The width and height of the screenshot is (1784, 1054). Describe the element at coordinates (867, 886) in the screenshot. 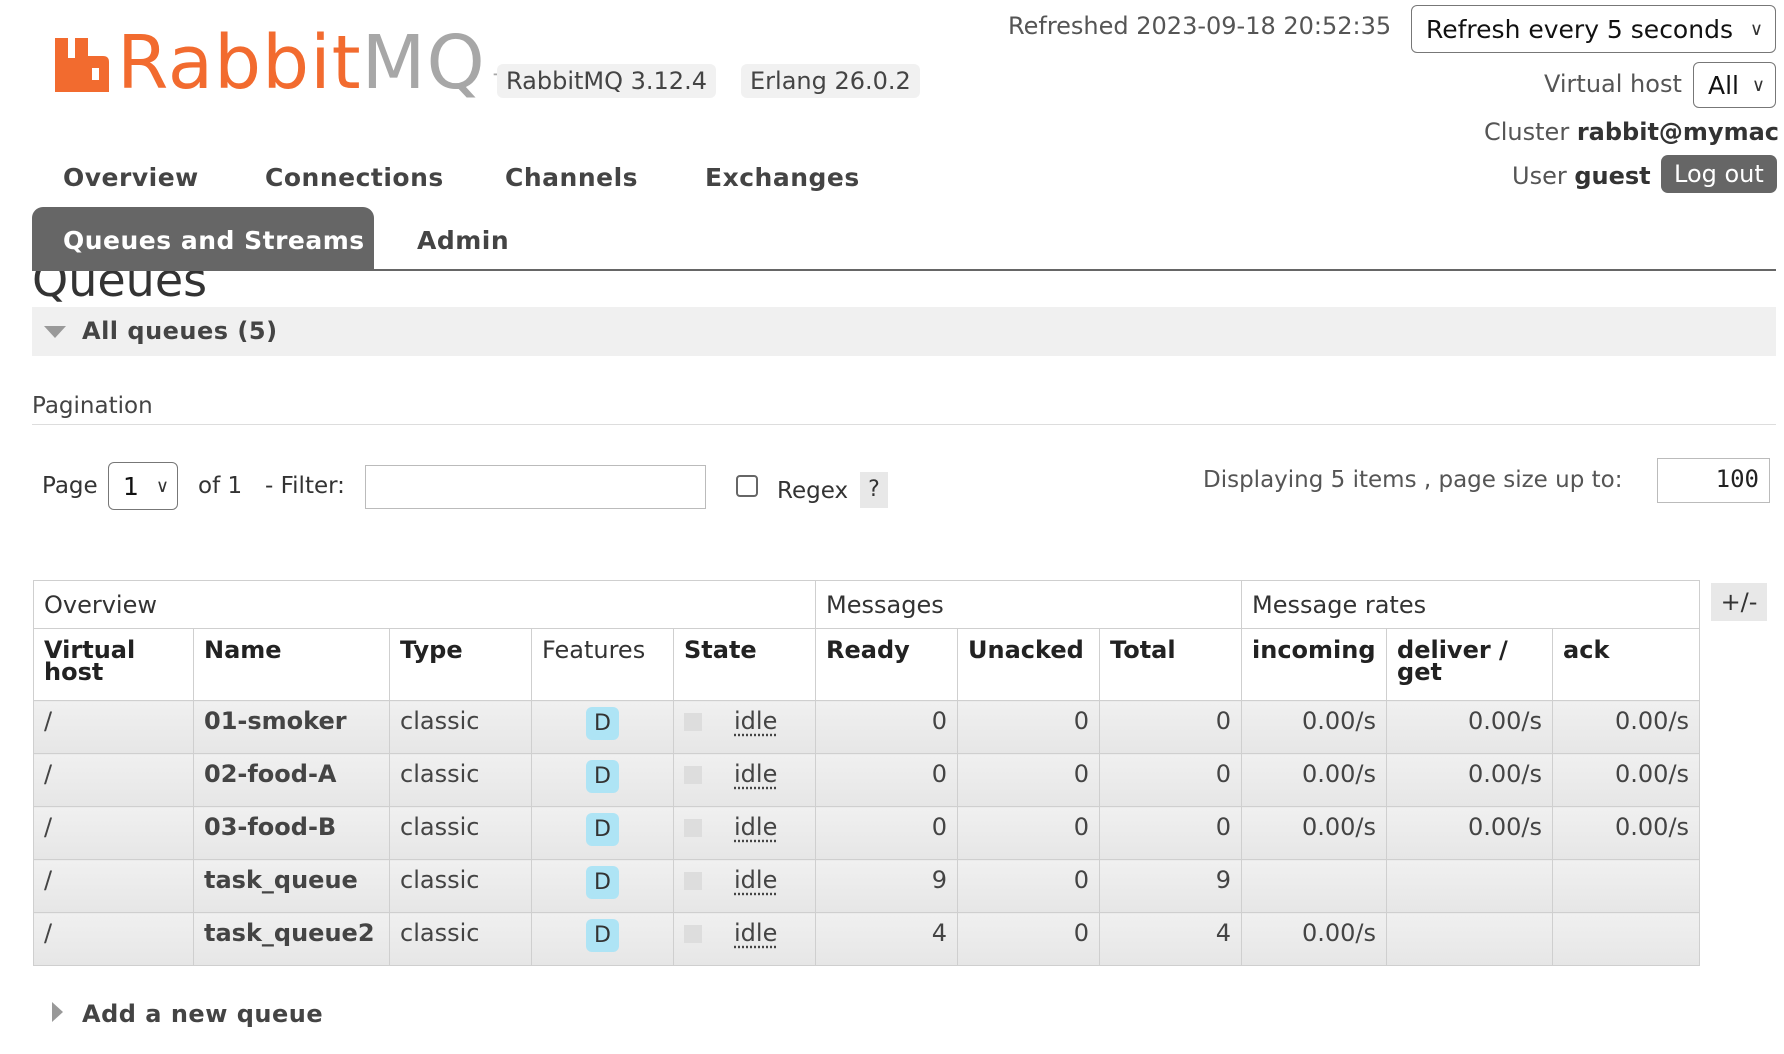

I see `table-row: / task_queue classic Didle 9 0 9` at that location.